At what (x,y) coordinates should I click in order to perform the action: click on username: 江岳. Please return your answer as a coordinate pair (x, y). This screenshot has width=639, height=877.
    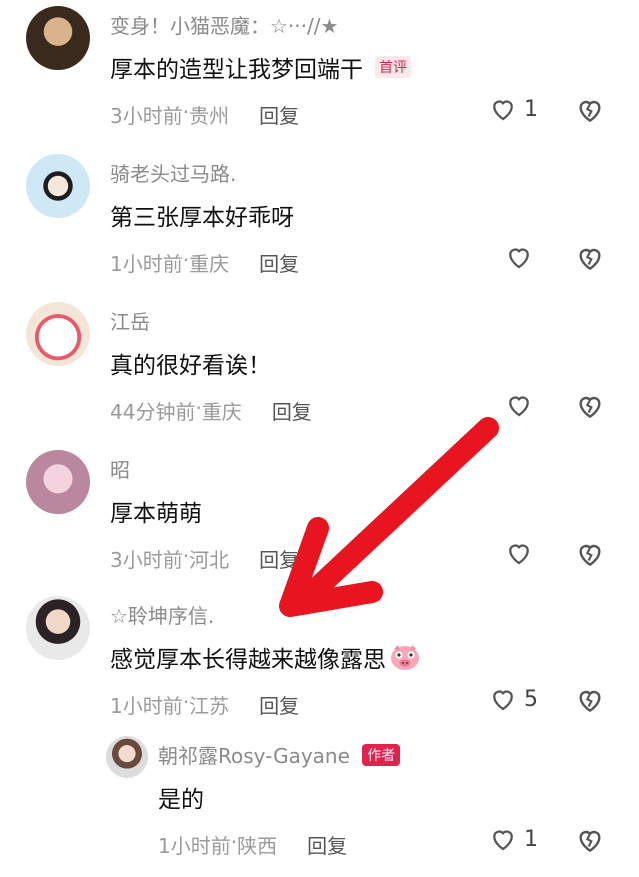
    Looking at the image, I should click on (130, 320).